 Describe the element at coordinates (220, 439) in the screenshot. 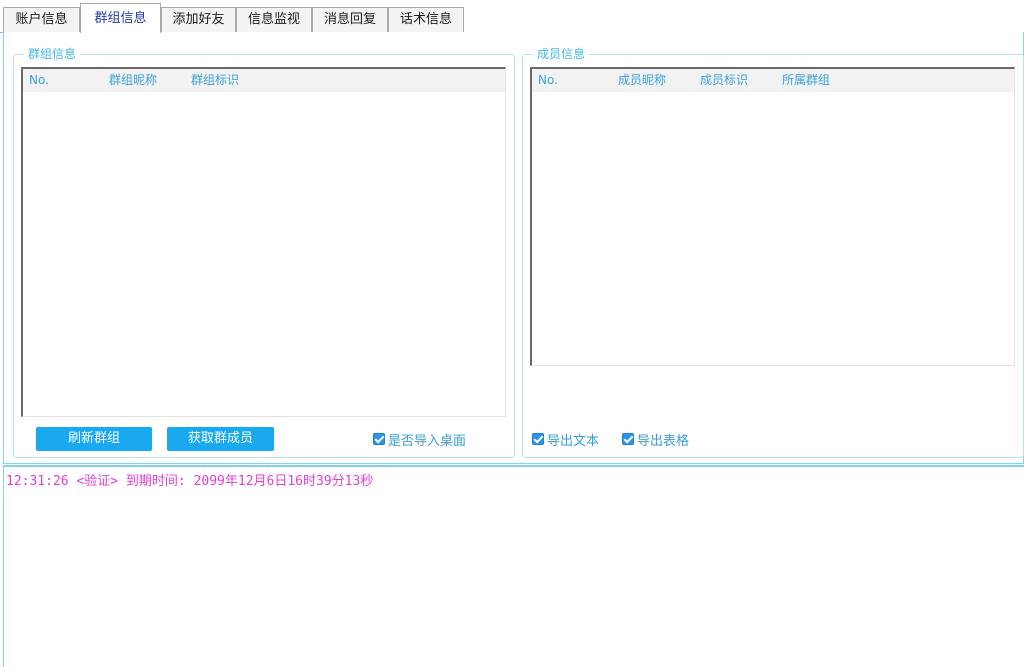

I see `fetch-members-button: 获取群成员` at that location.